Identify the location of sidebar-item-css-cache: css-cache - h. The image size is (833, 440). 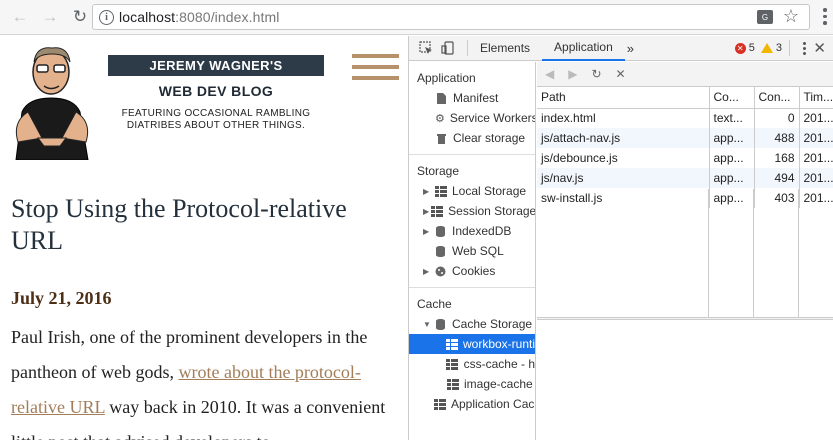
(472, 364).